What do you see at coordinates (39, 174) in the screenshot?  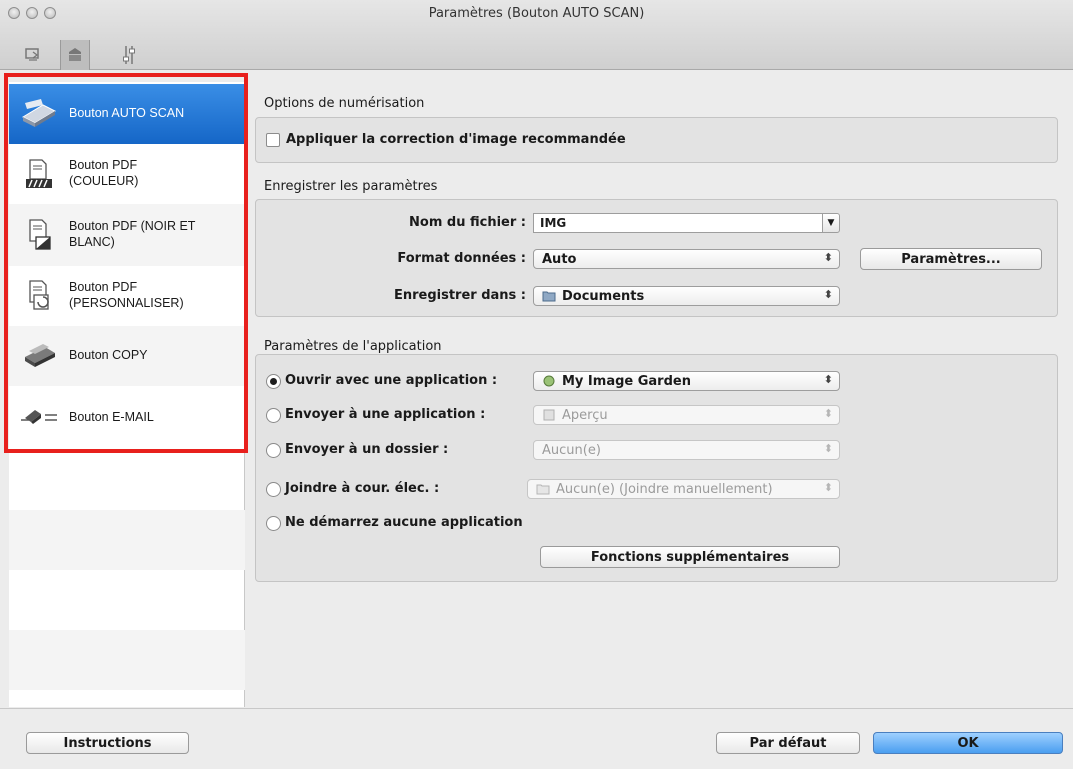 I see `pdf-color-icon` at bounding box center [39, 174].